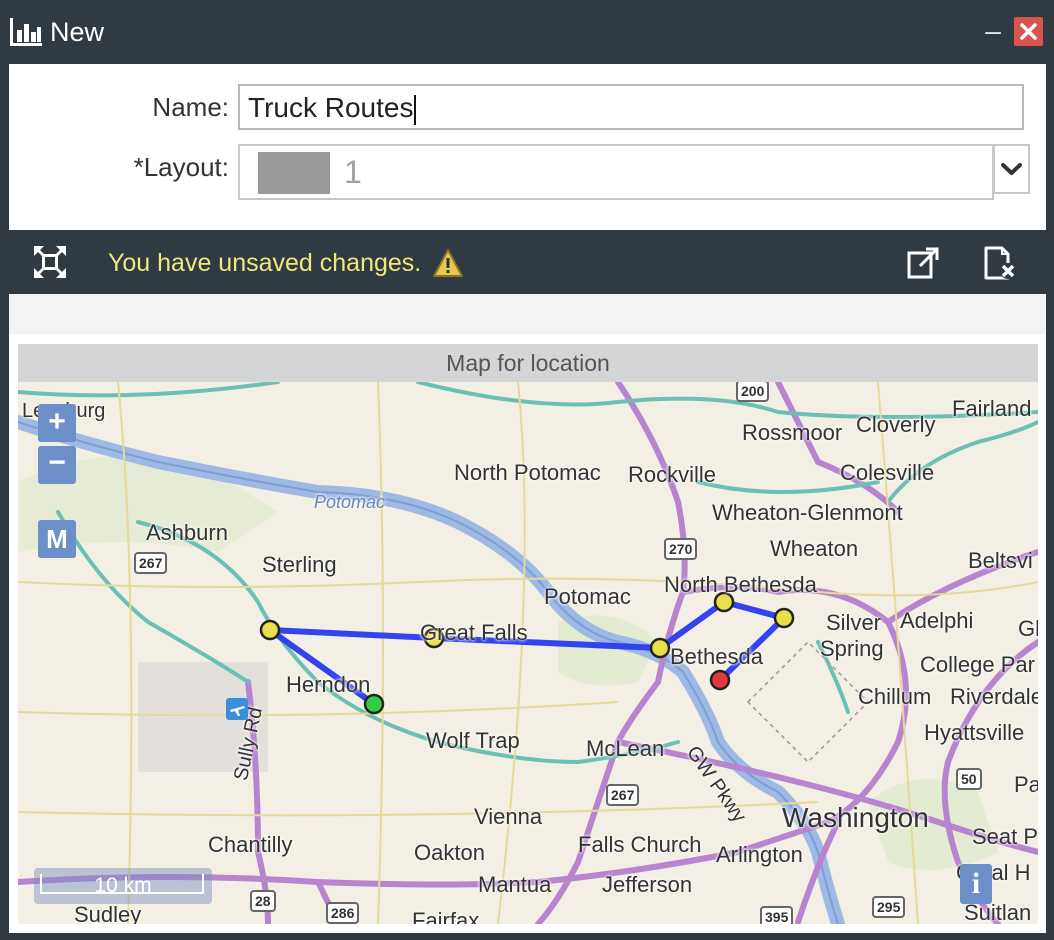  I want to click on zoom-in-button: +, so click(57, 423).